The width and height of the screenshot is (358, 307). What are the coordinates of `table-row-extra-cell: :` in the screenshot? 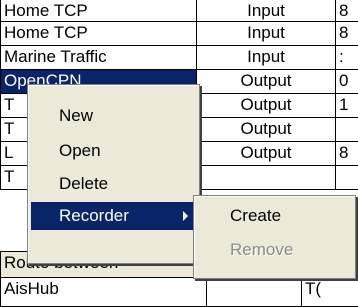 It's located at (346, 57).